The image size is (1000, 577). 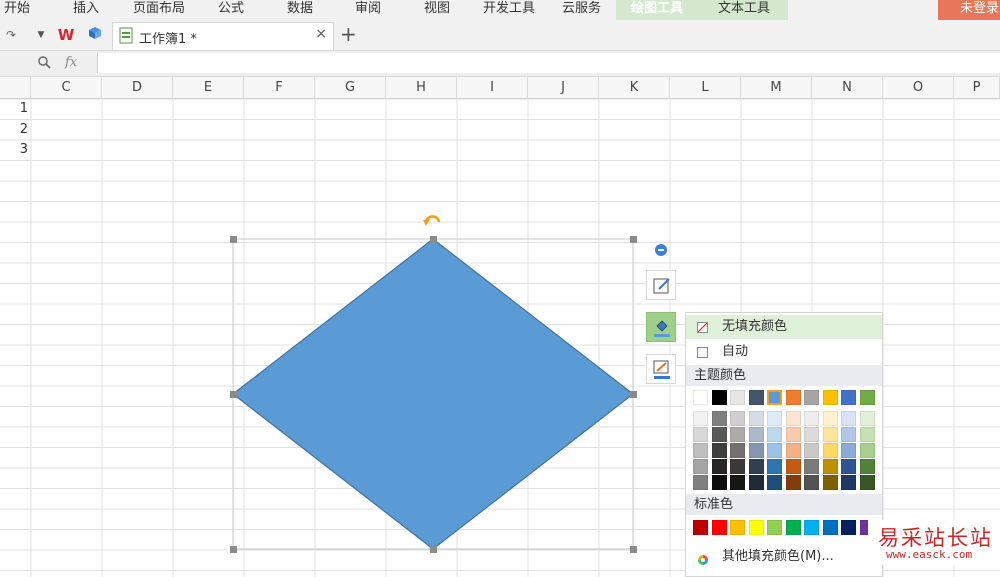 I want to click on resize-handle-r, so click(x=633, y=394).